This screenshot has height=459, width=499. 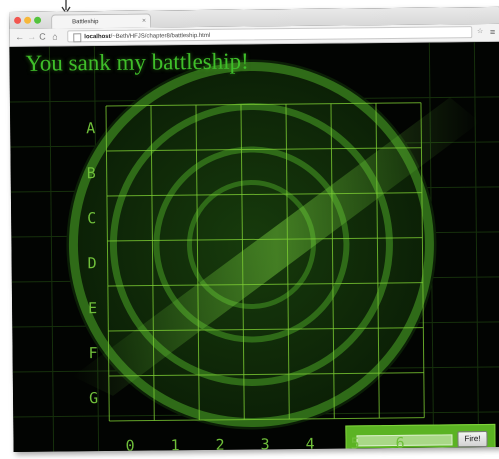 I want to click on row-label-a: A, so click(x=91, y=128).